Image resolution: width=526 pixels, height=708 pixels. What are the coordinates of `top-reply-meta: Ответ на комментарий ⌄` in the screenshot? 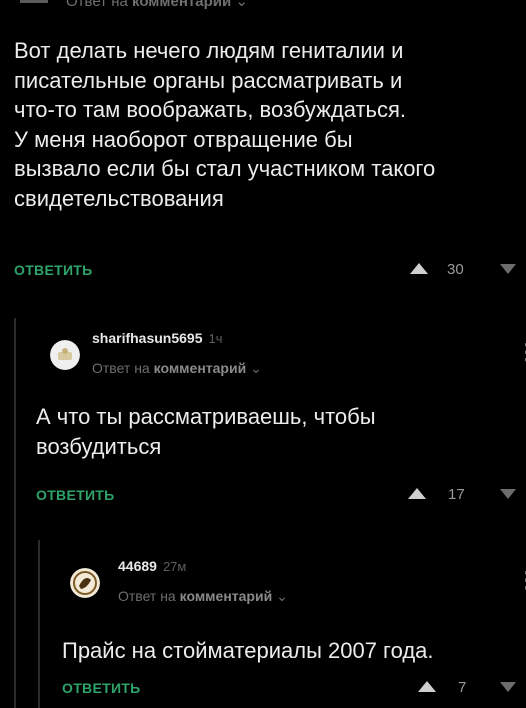 It's located at (157, 5).